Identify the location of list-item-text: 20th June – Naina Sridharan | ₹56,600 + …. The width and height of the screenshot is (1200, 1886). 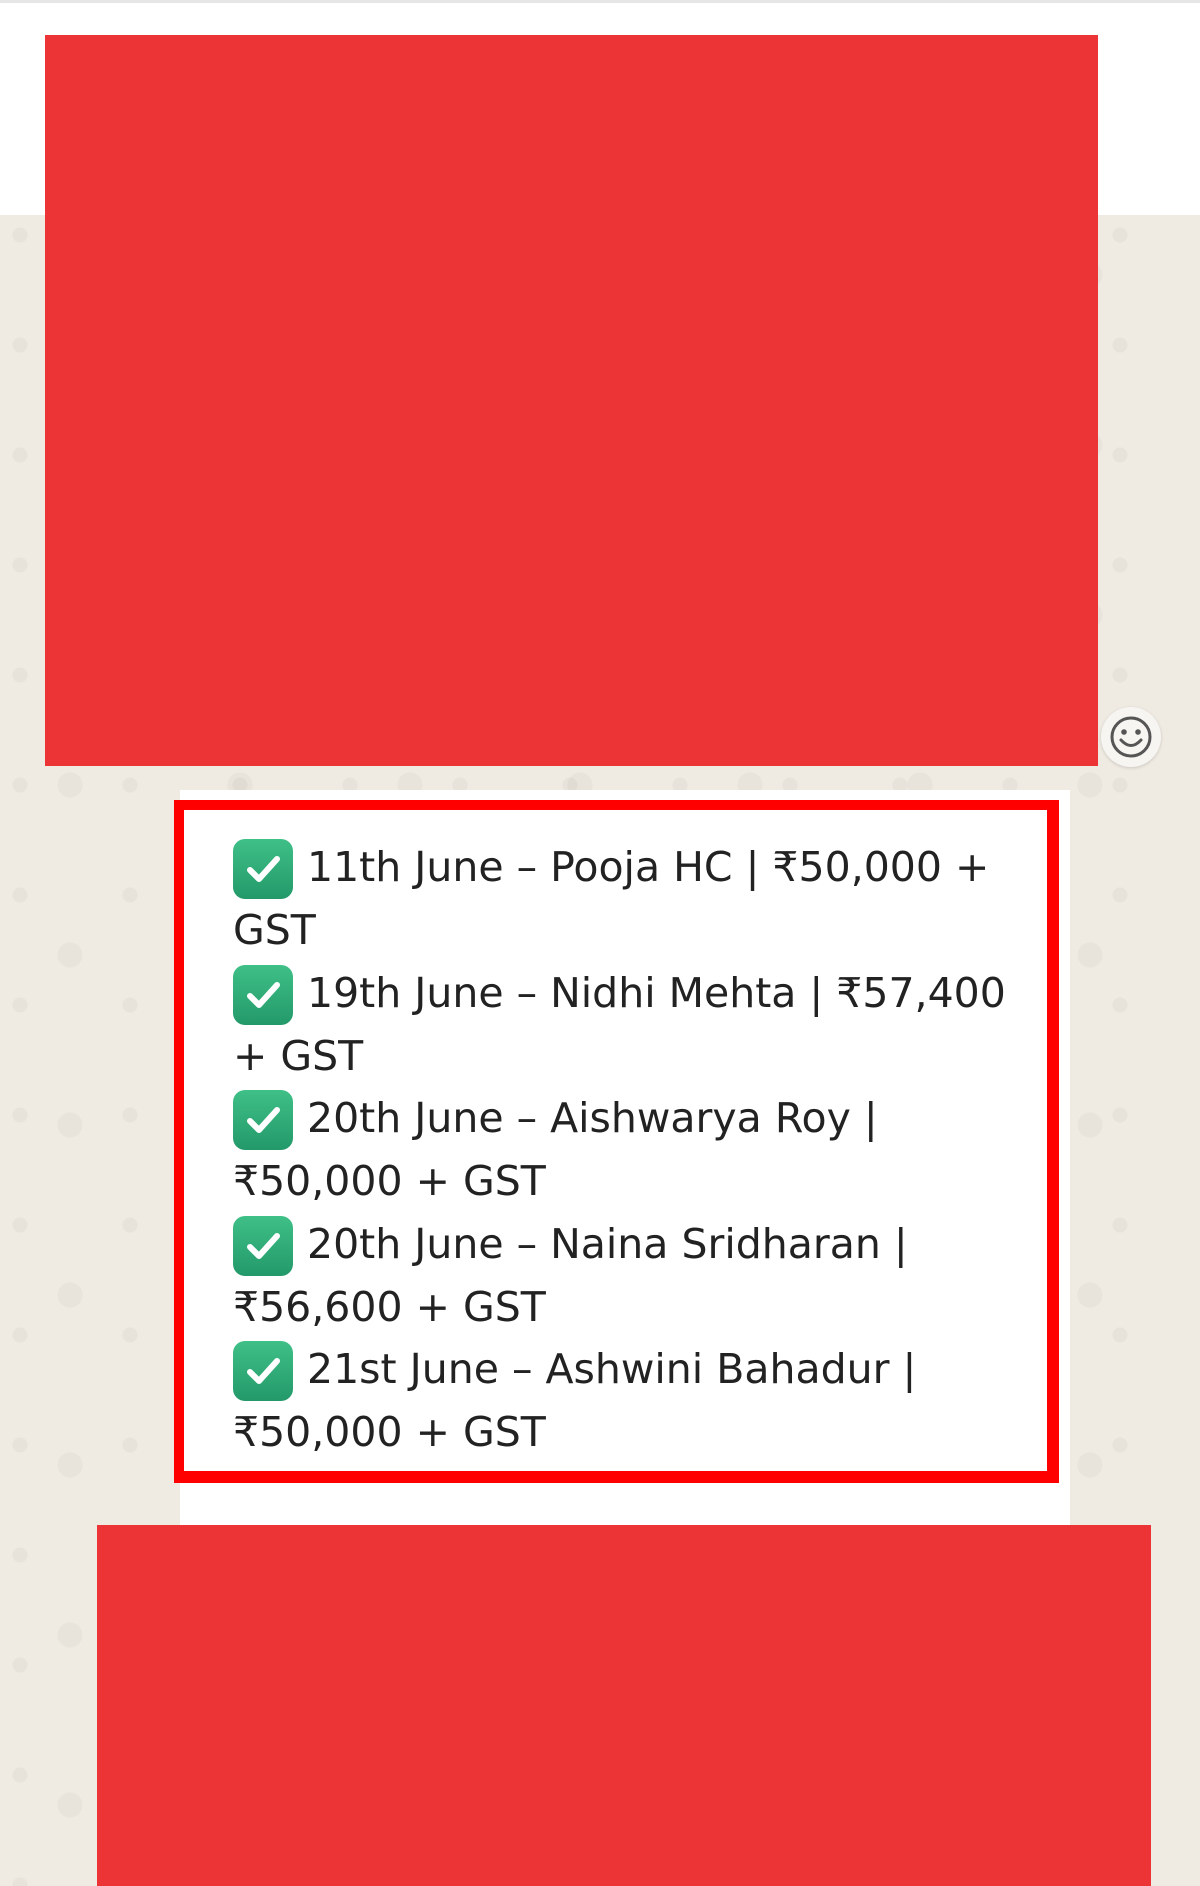
(570, 1275).